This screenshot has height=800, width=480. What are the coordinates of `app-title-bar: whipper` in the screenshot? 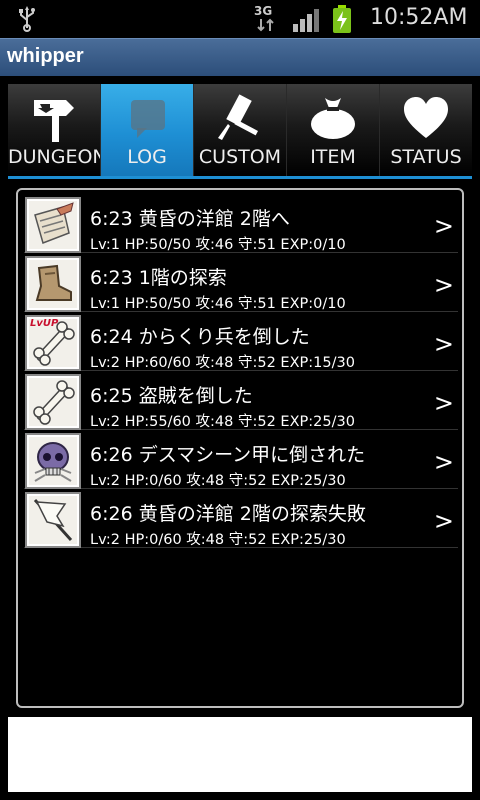 It's located at (240, 57).